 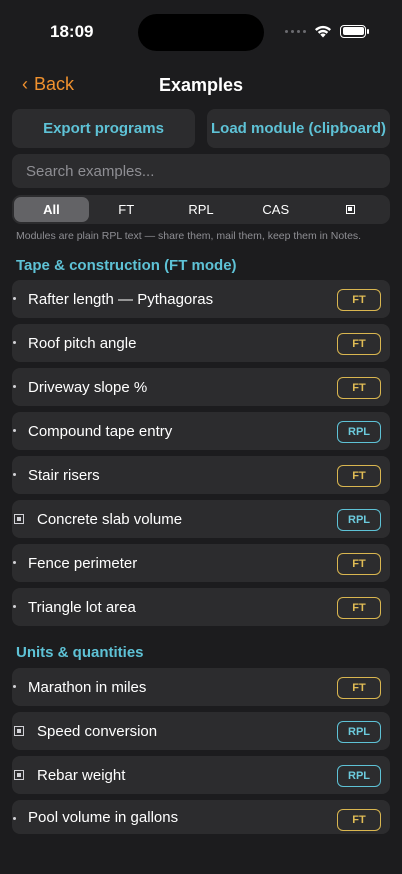 What do you see at coordinates (83, 563) in the screenshot?
I see `list-item-label: Fence perimeter` at bounding box center [83, 563].